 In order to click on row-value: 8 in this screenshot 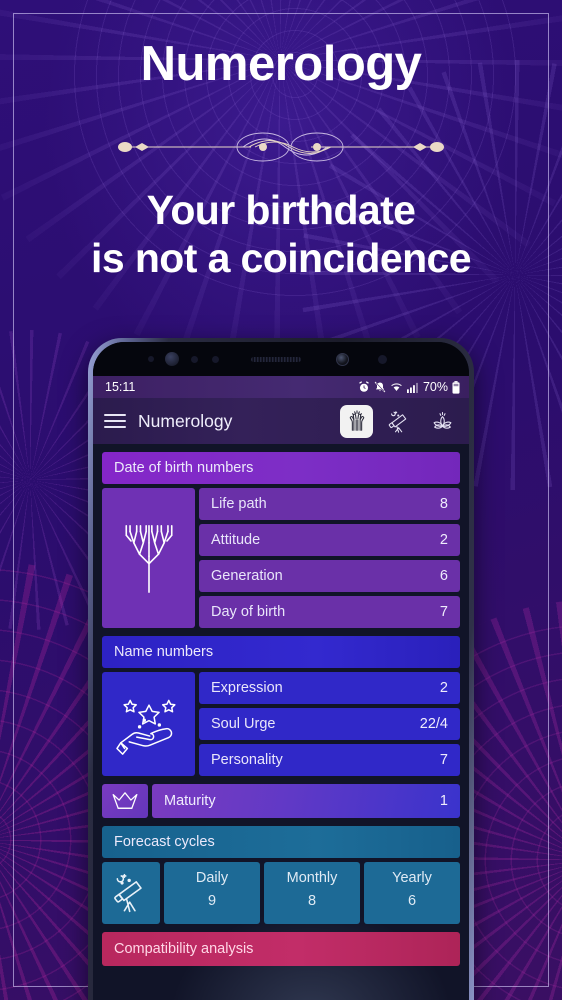, I will do `click(443, 504)`.